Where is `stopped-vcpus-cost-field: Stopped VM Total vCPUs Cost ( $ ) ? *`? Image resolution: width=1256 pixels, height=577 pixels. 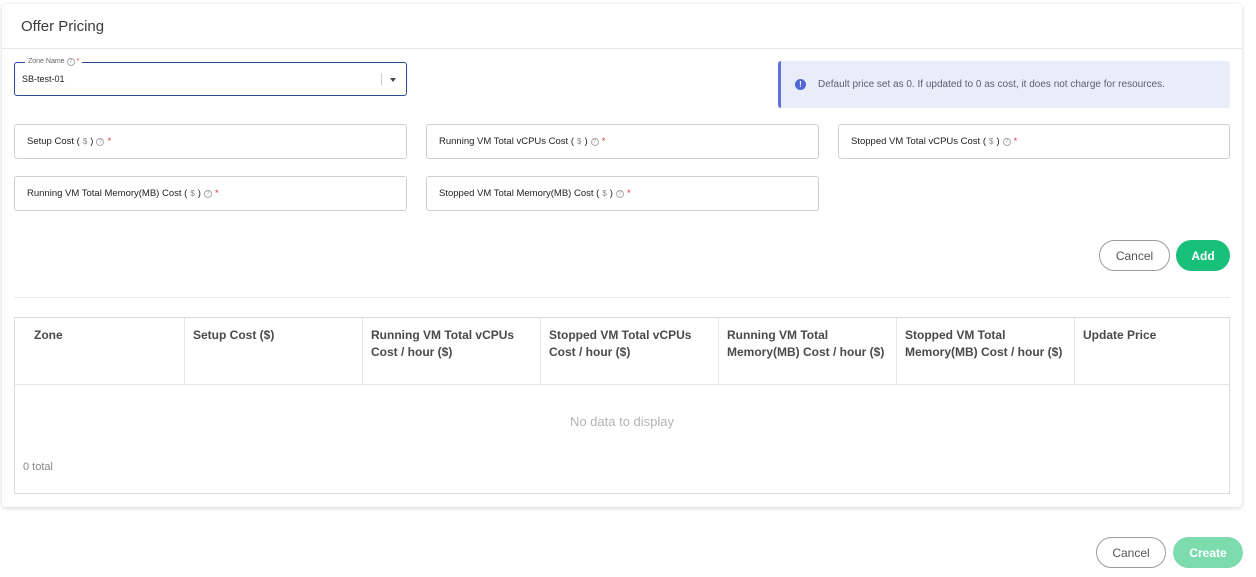
stopped-vcpus-cost-field: Stopped VM Total vCPUs Cost ( $ ) ? * is located at coordinates (1034, 141).